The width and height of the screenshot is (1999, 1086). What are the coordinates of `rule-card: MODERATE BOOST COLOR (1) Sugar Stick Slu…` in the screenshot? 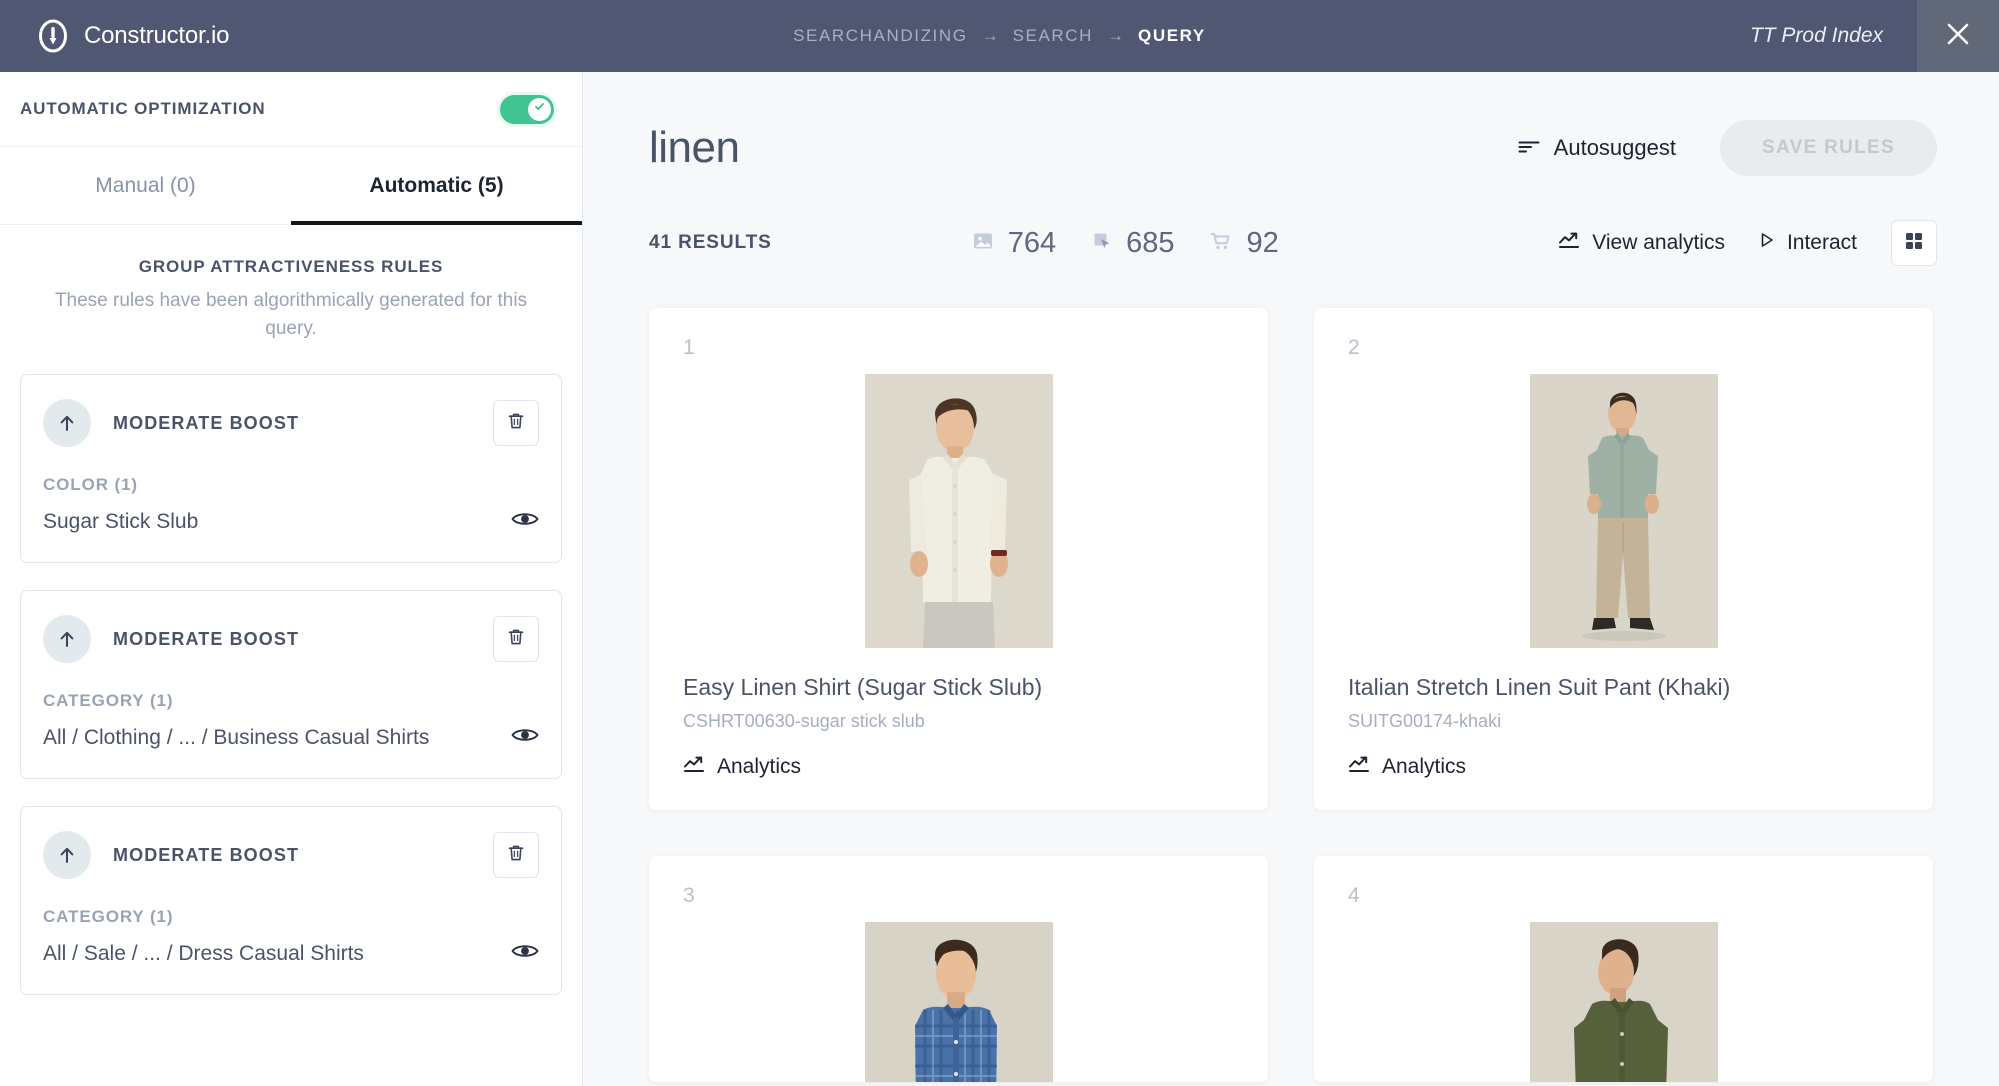 It's located at (291, 469).